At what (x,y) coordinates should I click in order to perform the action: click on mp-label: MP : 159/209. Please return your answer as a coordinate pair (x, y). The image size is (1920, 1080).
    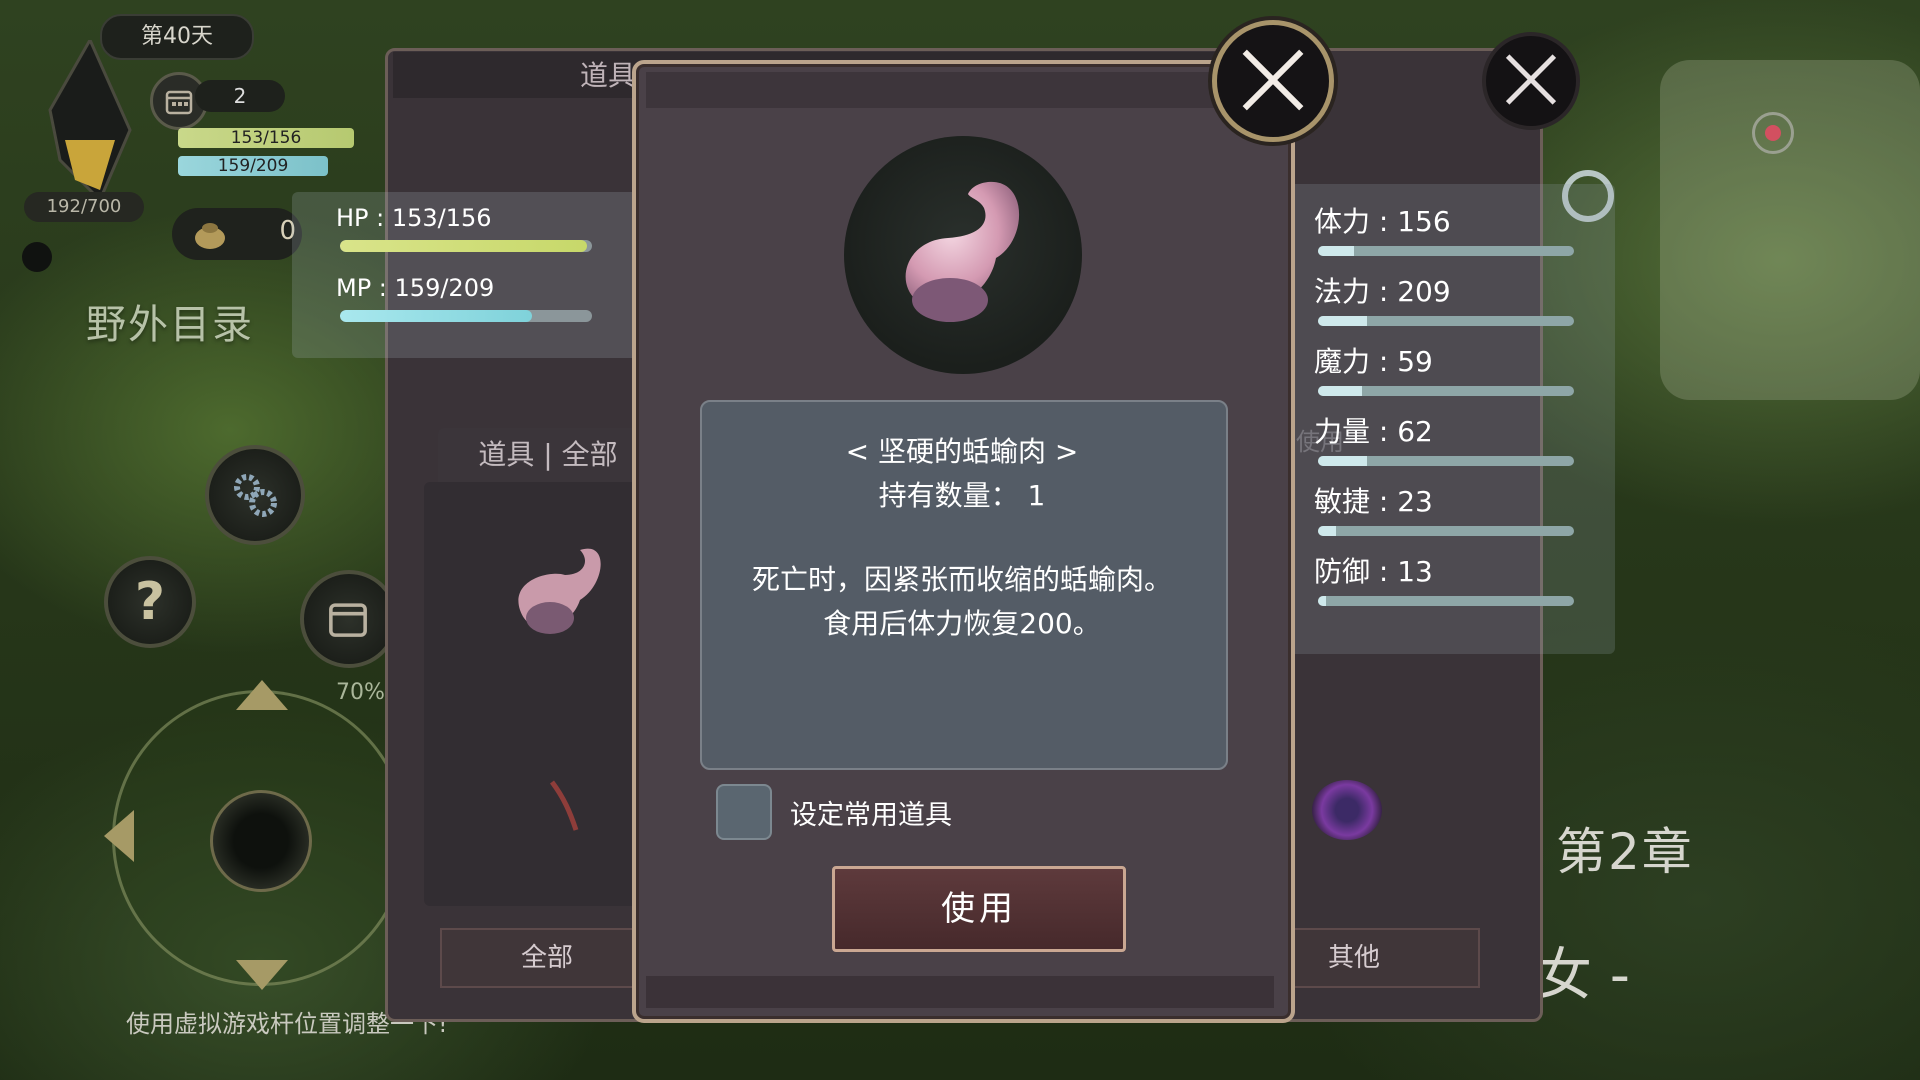
    Looking at the image, I should click on (415, 288).